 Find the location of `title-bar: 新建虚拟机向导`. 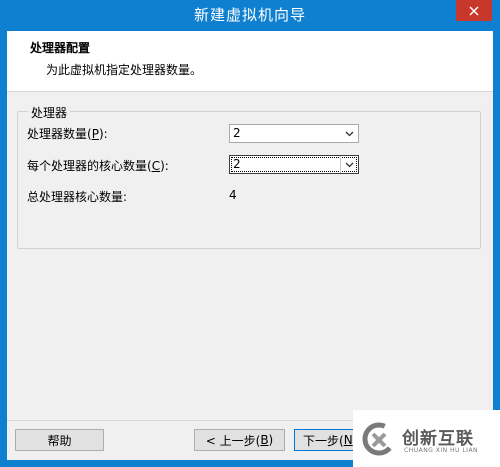

title-bar: 新建虚拟机向导 is located at coordinates (250, 15).